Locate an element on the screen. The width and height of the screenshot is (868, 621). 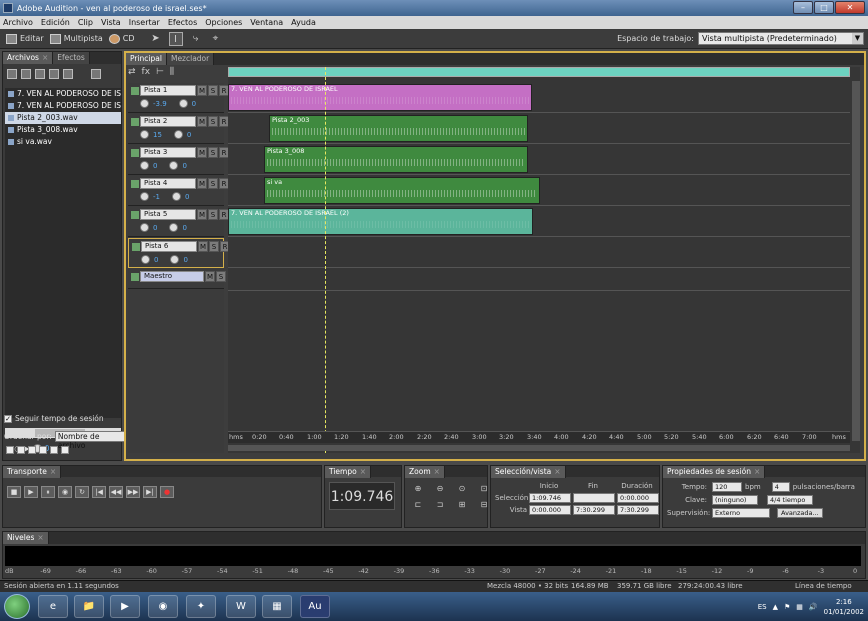
stop-button: ■ is located at coordinates (14, 492).